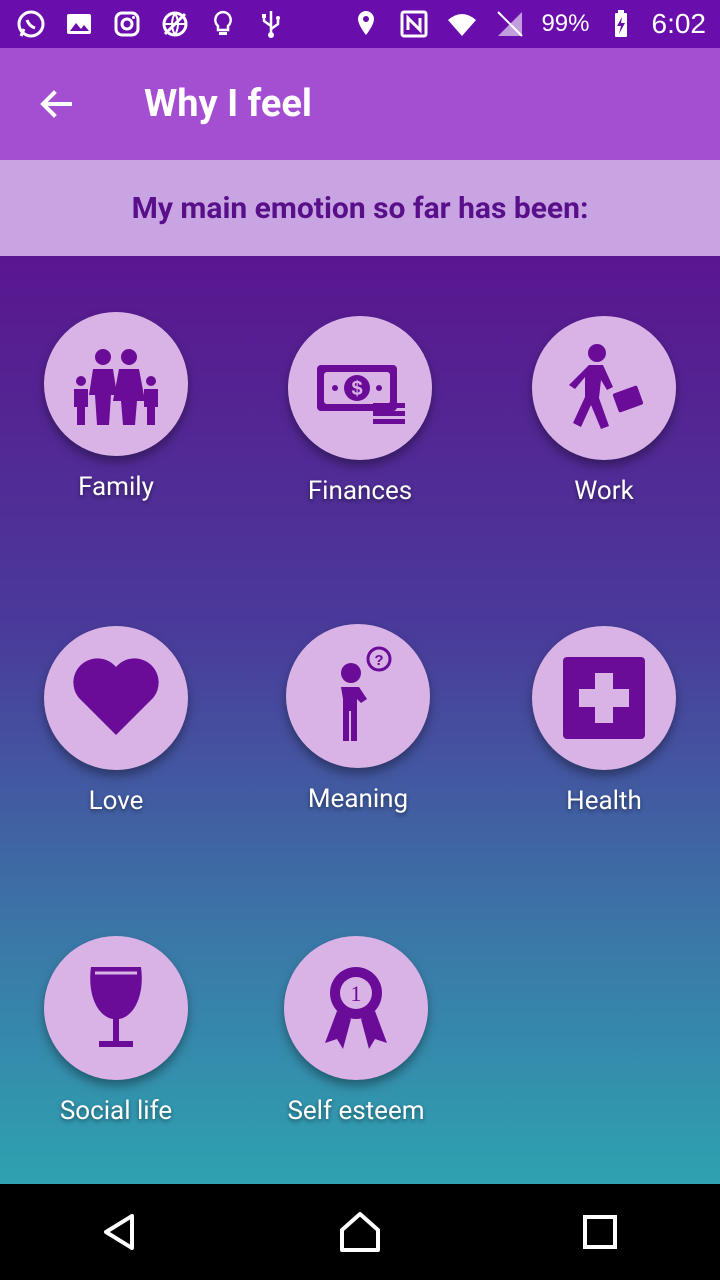 This screenshot has width=720, height=1280. I want to click on svg-text: 1, so click(356, 993).